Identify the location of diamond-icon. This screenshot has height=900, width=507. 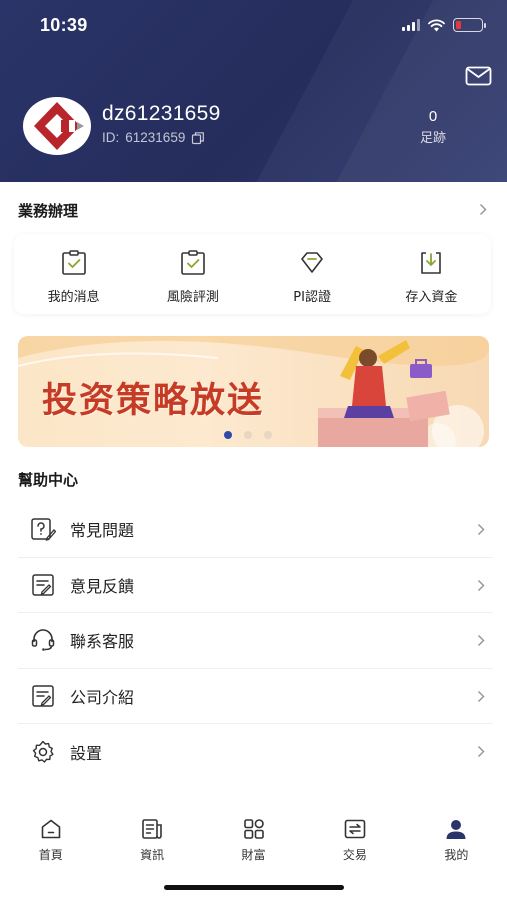
(312, 262).